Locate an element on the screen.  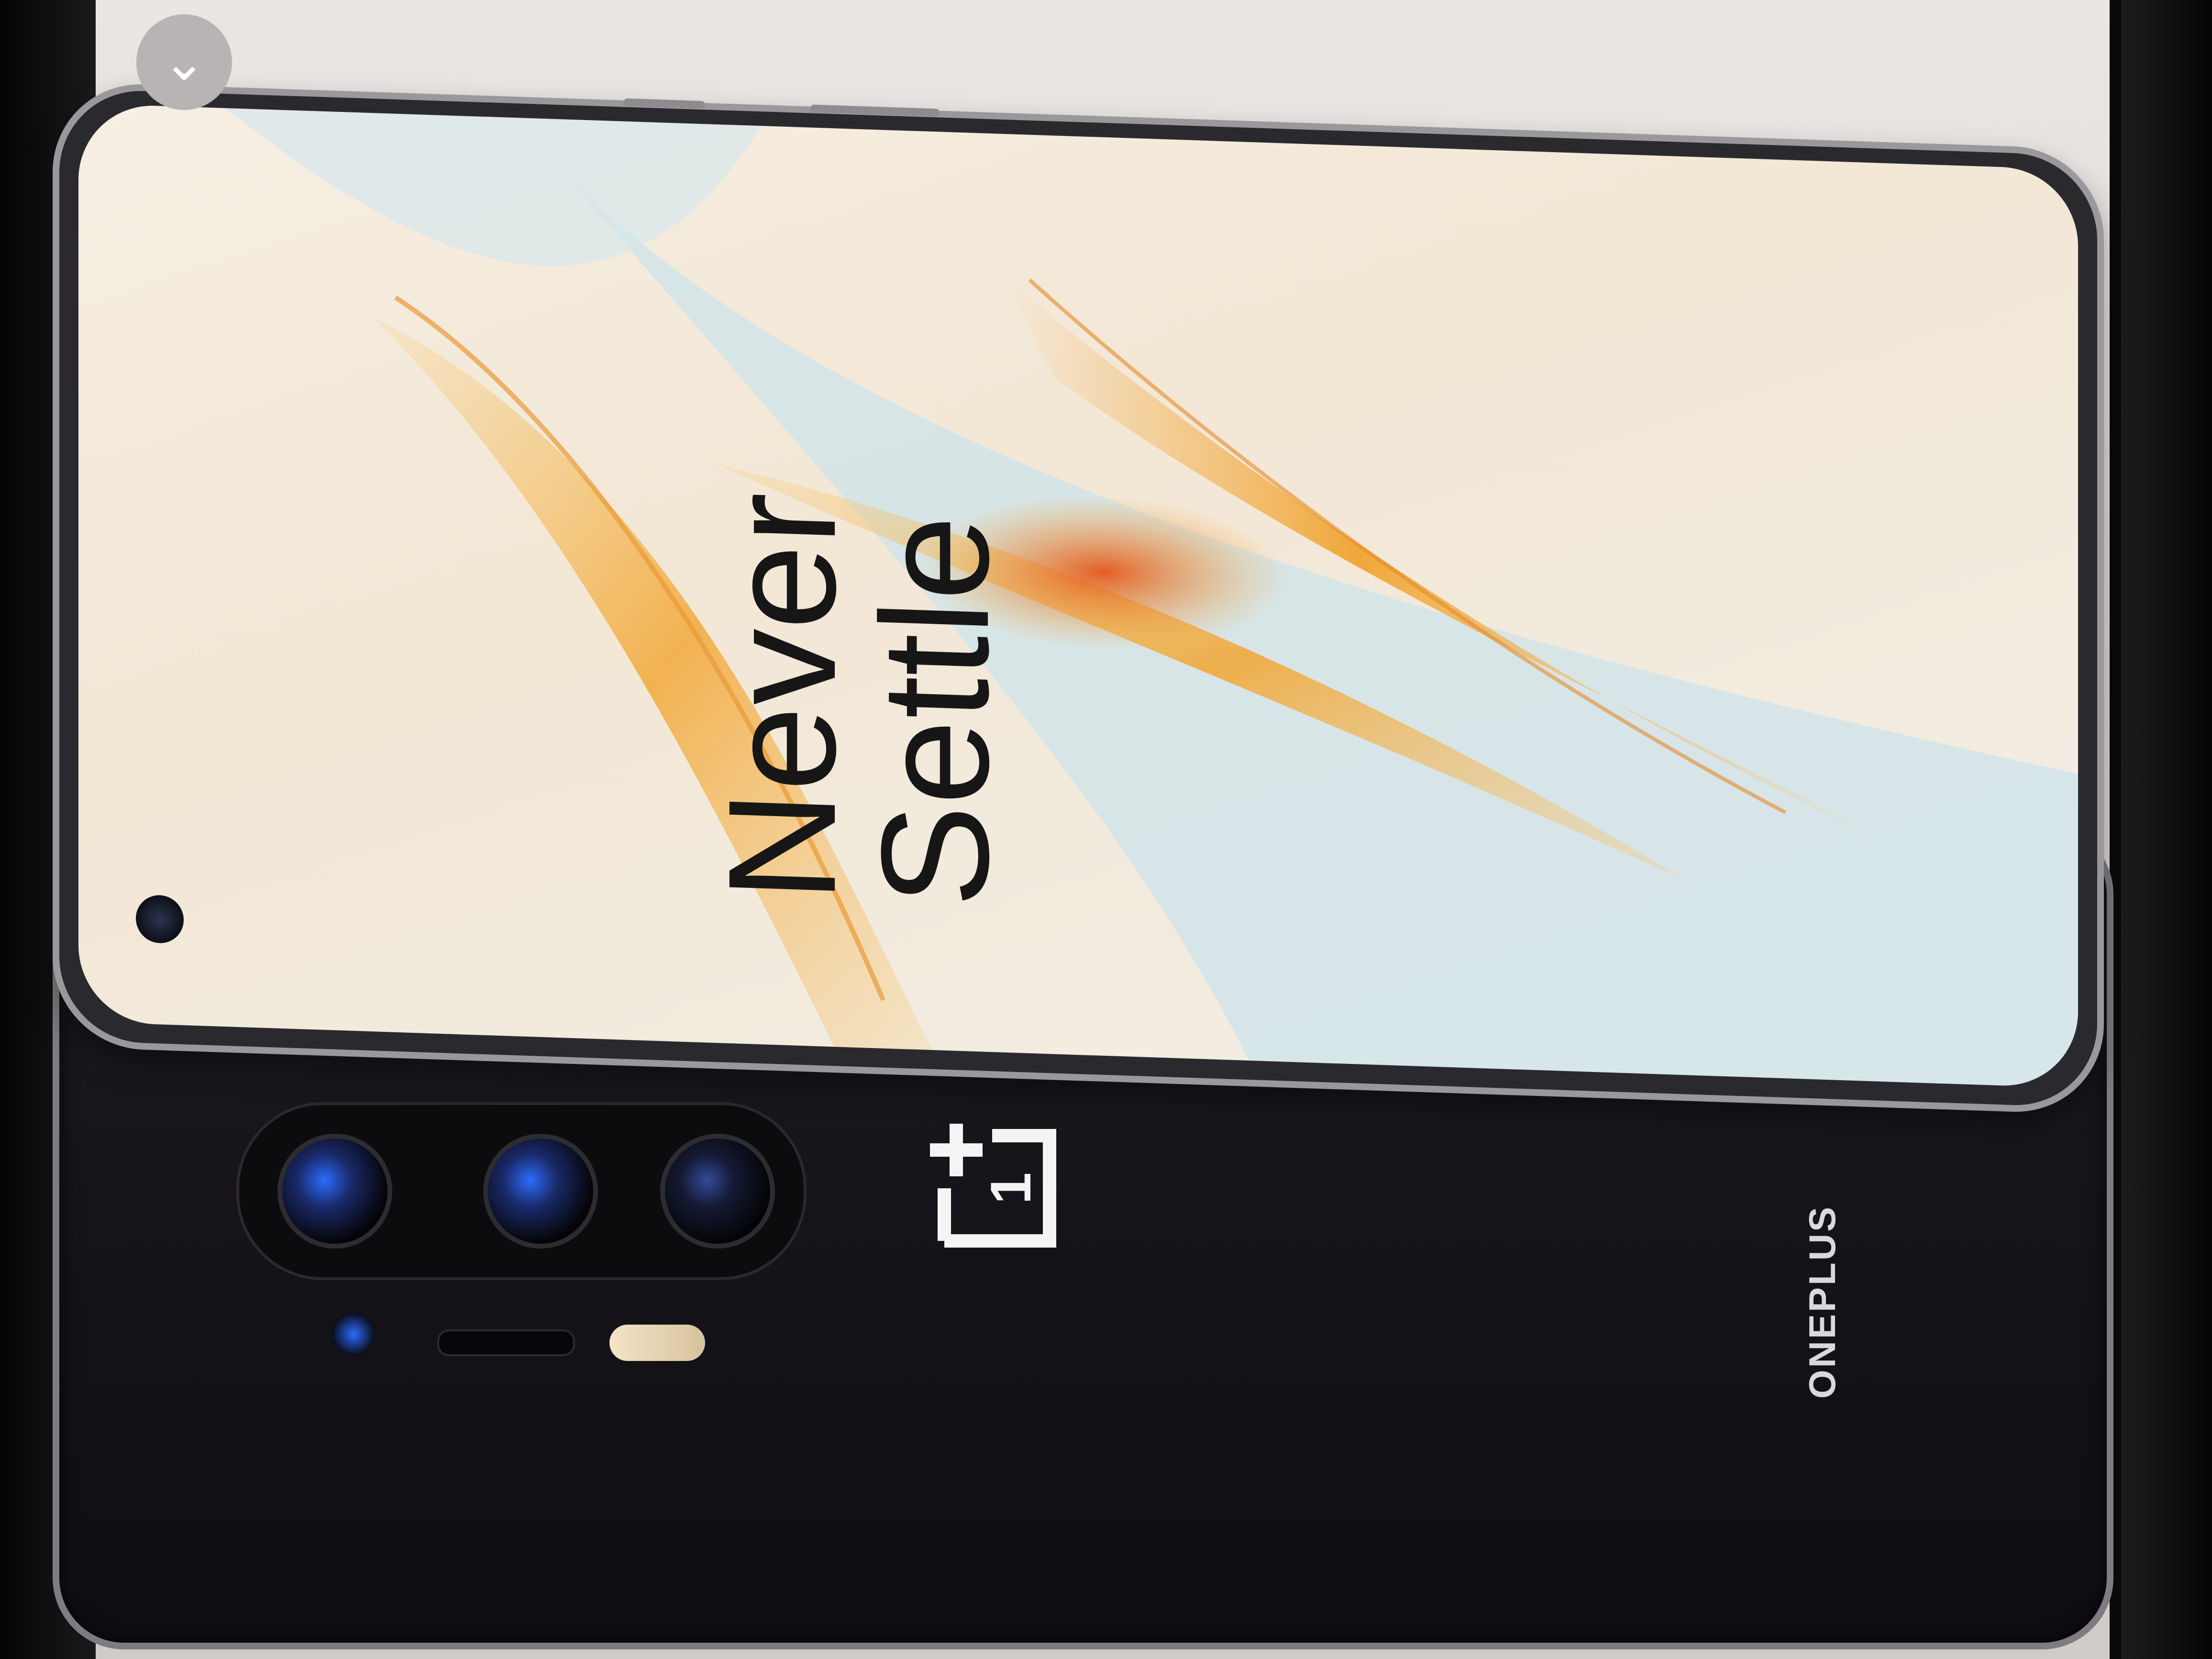
led-flash is located at coordinates (657, 1343).